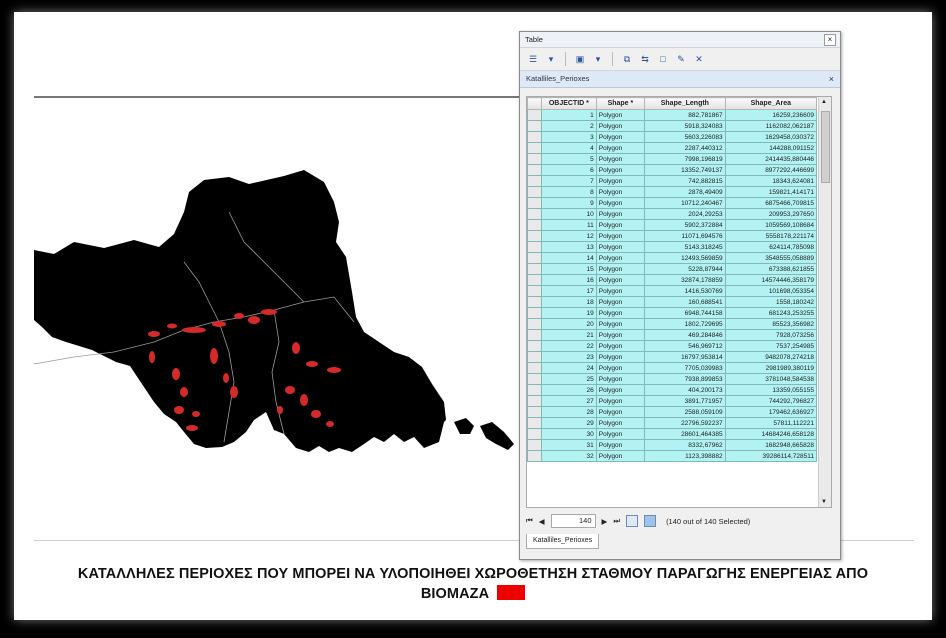  Describe the element at coordinates (672, 324) in the screenshot. I see `table-row: 20 Polygon 1802,729695 85523,356982` at that location.